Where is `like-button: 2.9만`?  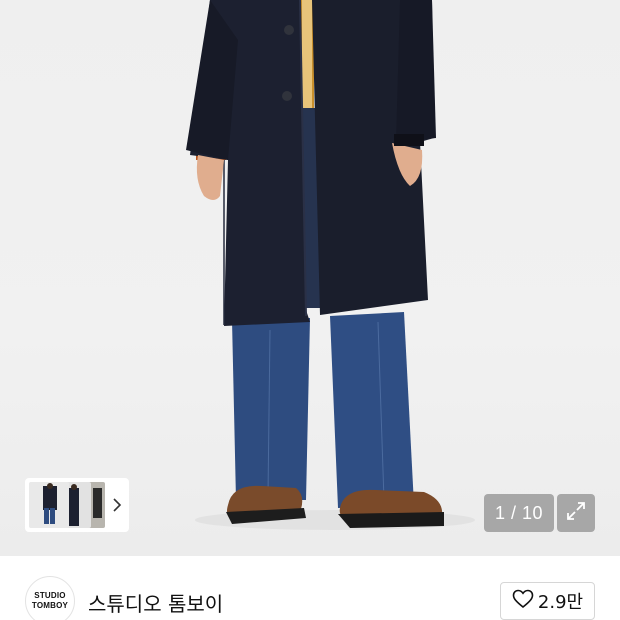
like-button: 2.9만 is located at coordinates (547, 601).